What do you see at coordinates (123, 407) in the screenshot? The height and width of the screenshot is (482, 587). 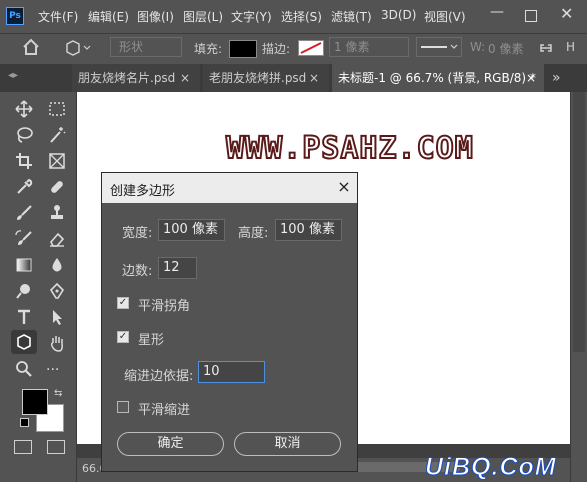 I see `smooth-indents-checkbox` at bounding box center [123, 407].